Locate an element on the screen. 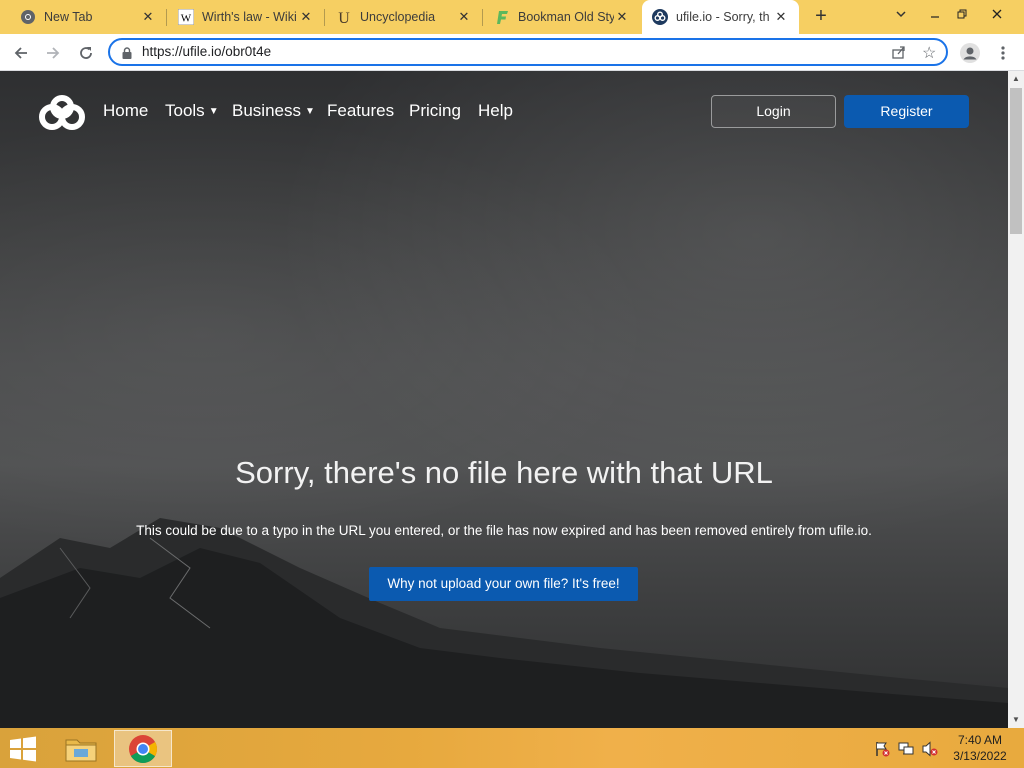 This screenshot has height=768, width=1024. scroll-up-arrow-icon: ▲ is located at coordinates (1016, 79).